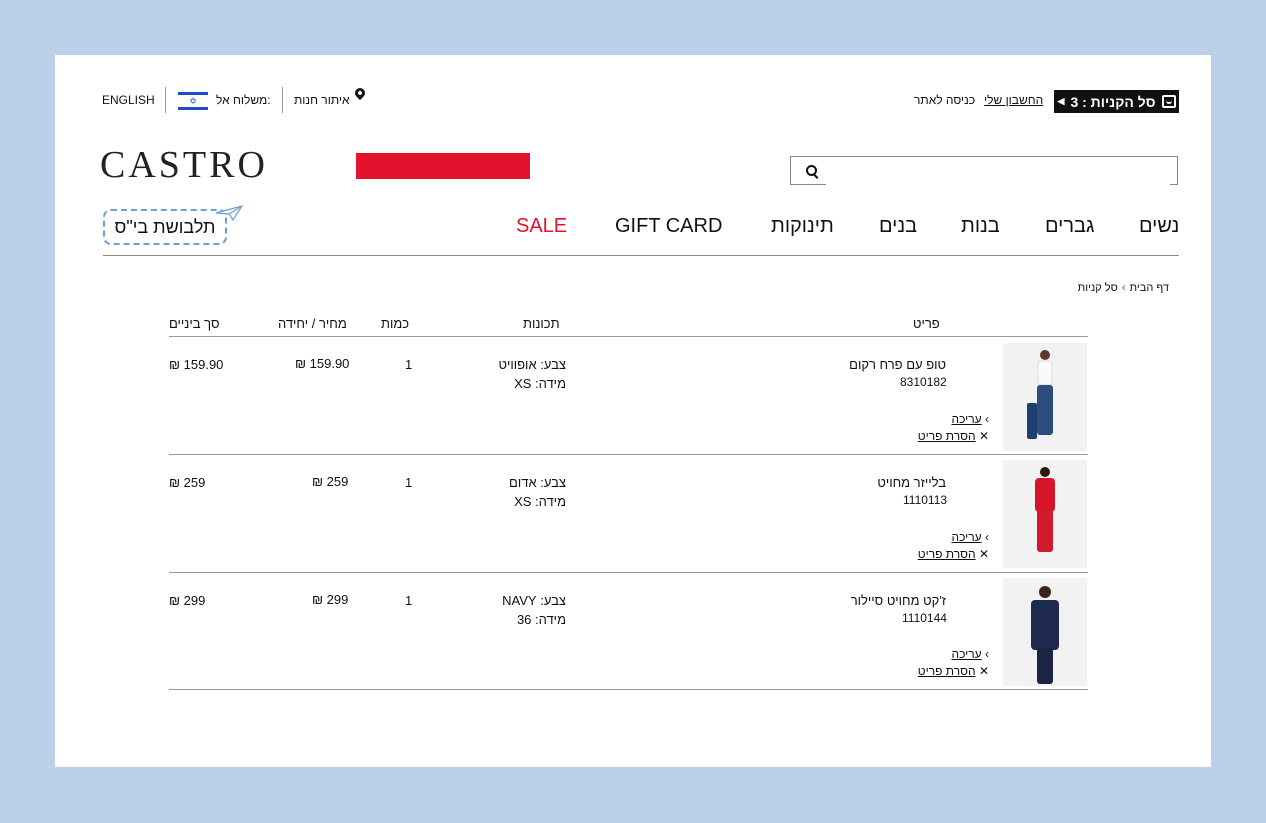  What do you see at coordinates (541, 226) in the screenshot?
I see `nav-sale: SALE` at bounding box center [541, 226].